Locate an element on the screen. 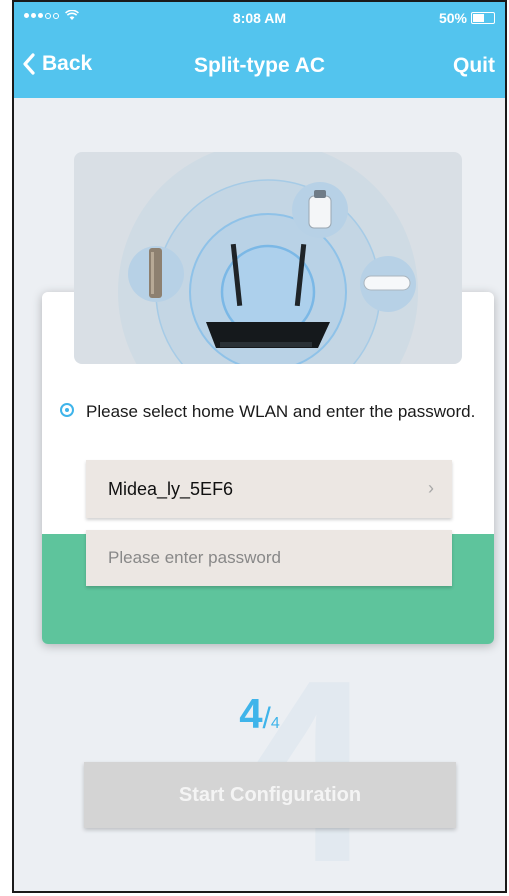 Image resolution: width=509 pixels, height=896 pixels. password-input is located at coordinates (269, 558).